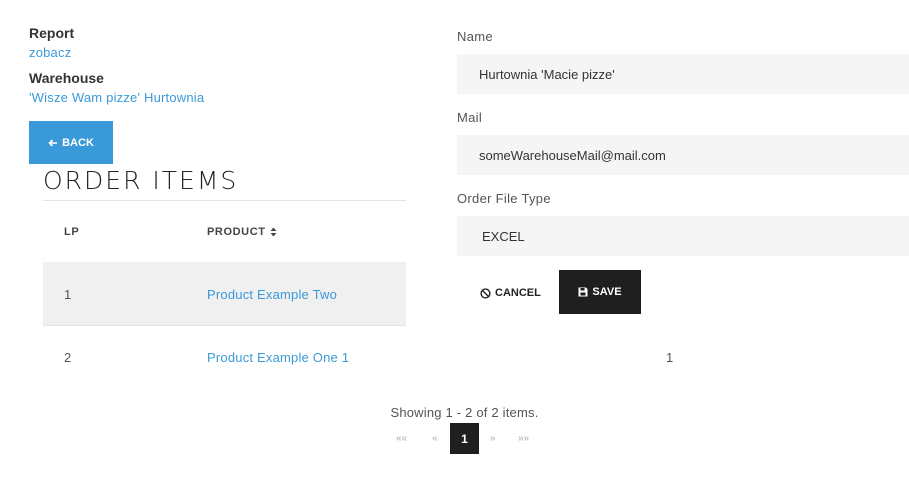 Image resolution: width=909 pixels, height=491 pixels. I want to click on back-button-label: BACK, so click(78, 142).